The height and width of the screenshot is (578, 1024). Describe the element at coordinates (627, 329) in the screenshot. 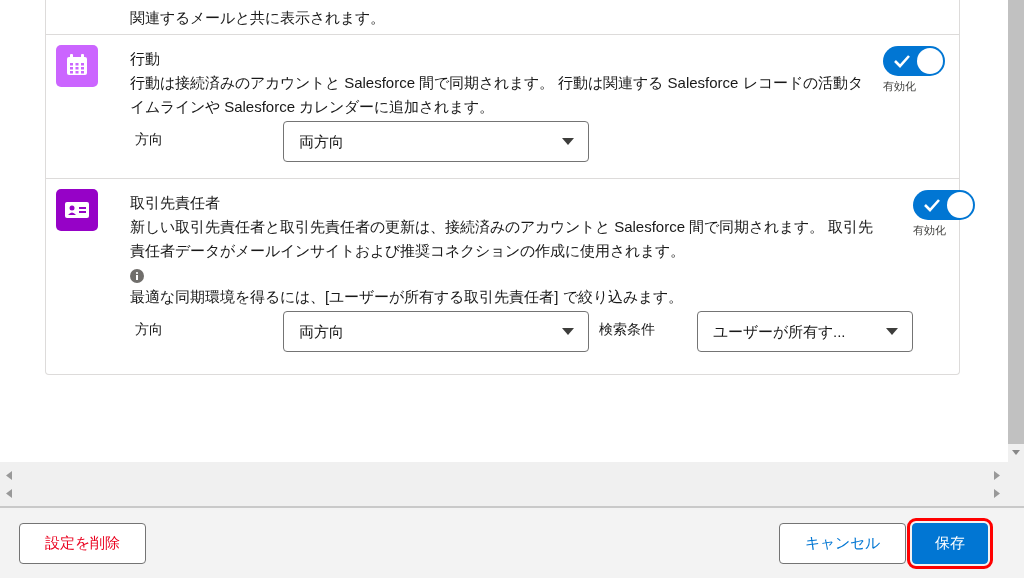

I see `field-label: 検索条件` at that location.